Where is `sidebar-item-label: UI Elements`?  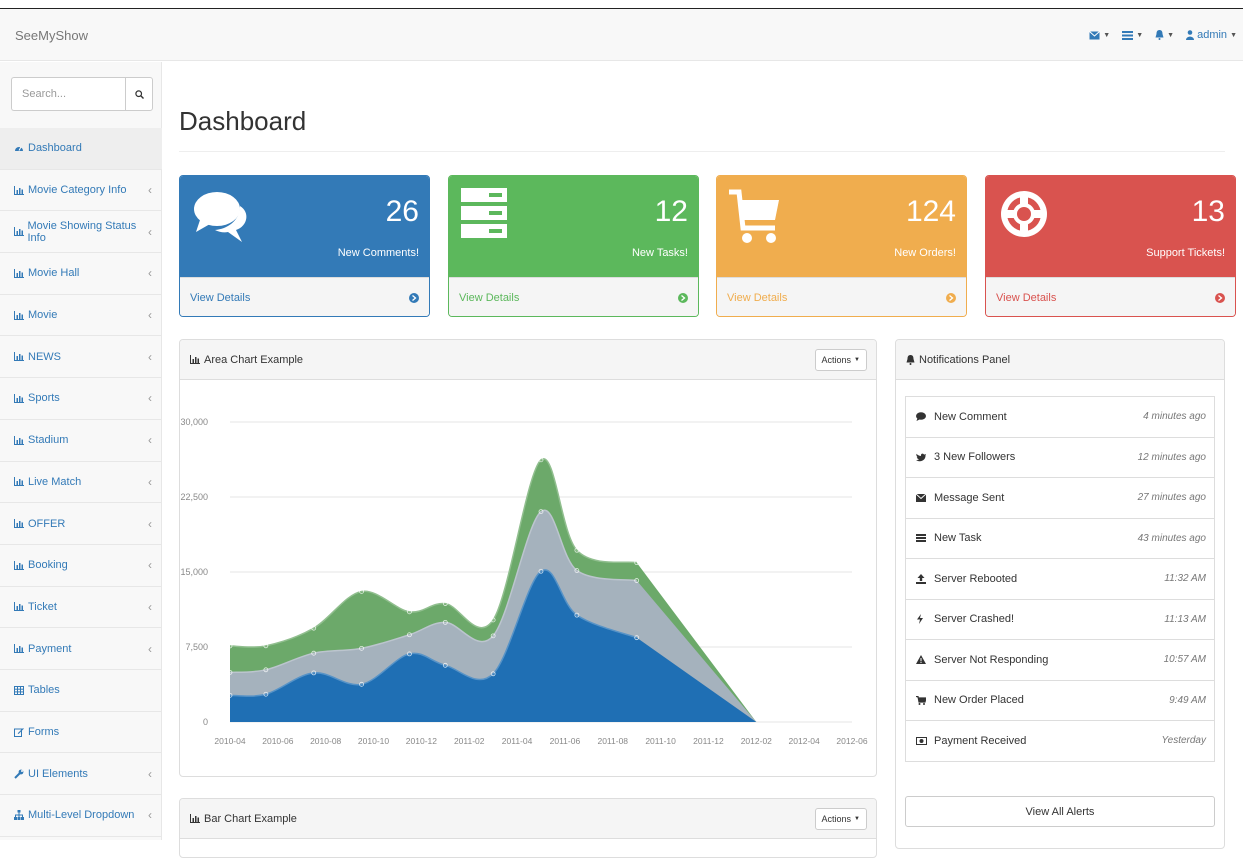
sidebar-item-label: UI Elements is located at coordinates (58, 773).